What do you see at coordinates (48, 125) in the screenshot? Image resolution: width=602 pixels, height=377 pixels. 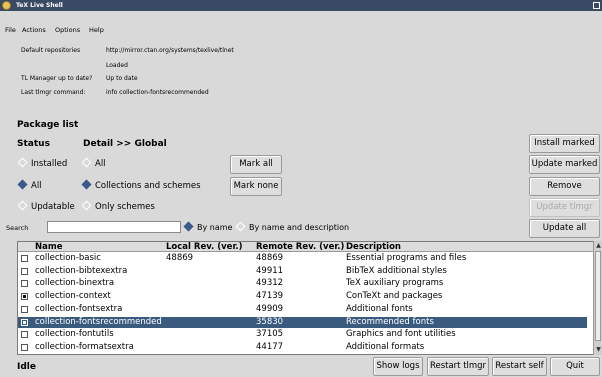 I see `package-list-title: Package list` at bounding box center [48, 125].